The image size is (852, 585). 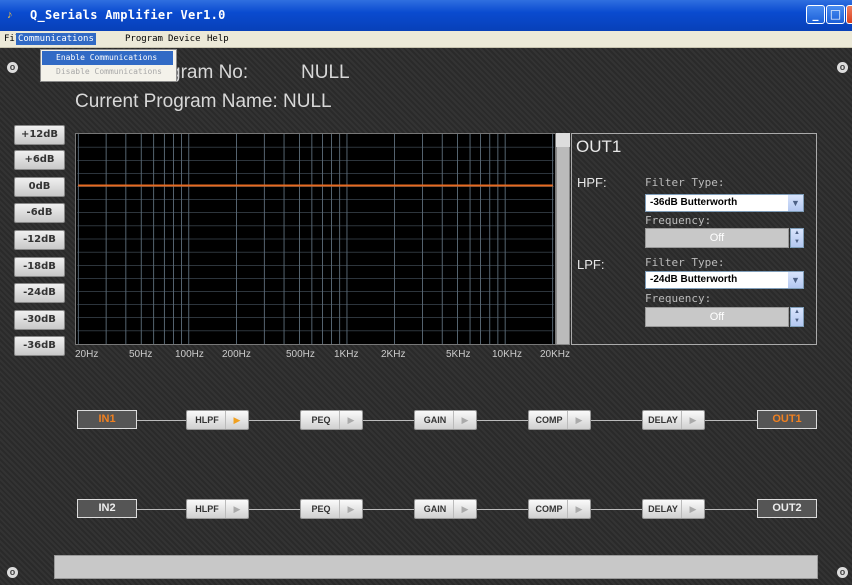 What do you see at coordinates (436, 567) in the screenshot?
I see `status-bar` at bounding box center [436, 567].